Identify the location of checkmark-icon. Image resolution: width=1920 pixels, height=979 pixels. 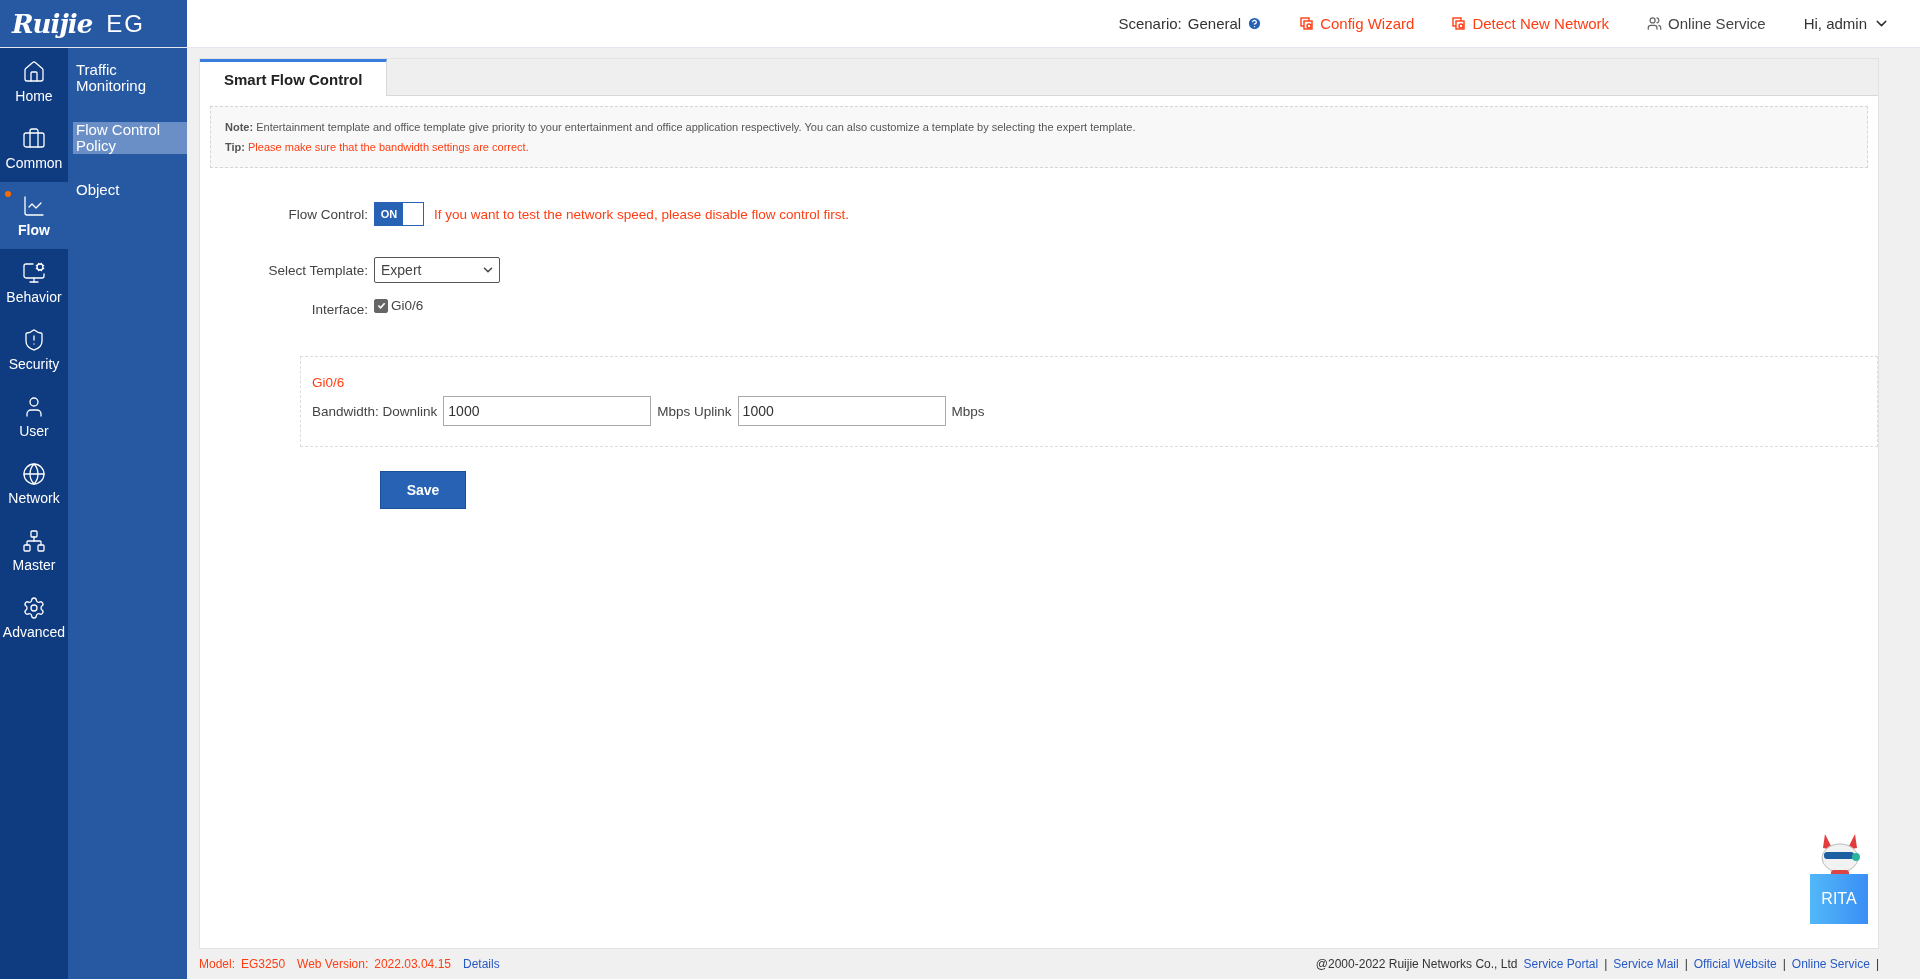
(381, 305).